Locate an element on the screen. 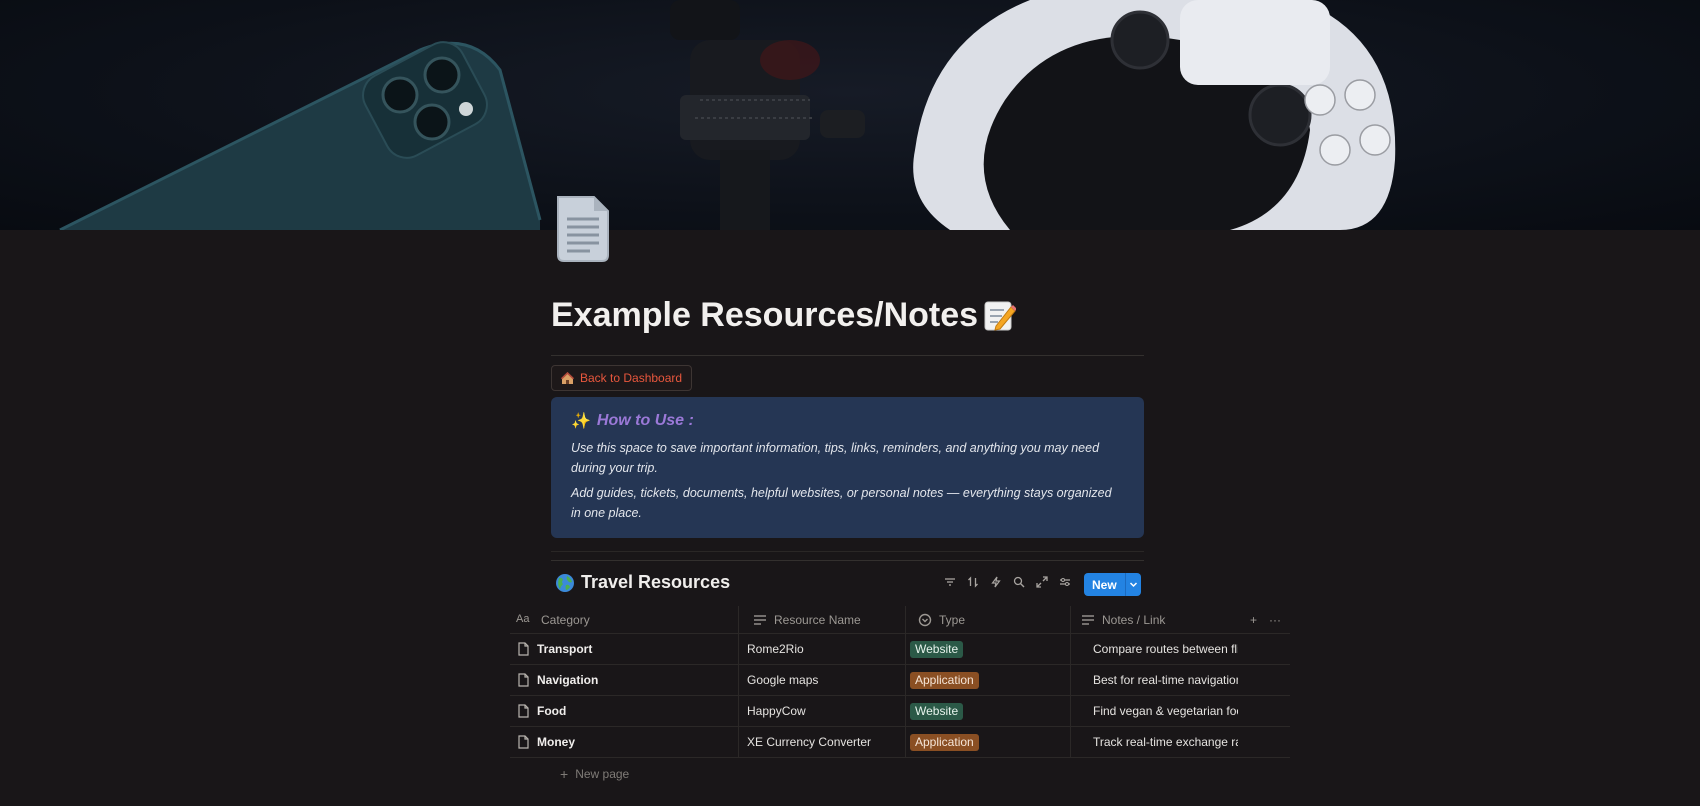 The image size is (1700, 806). page-title: Example Resources/Notes is located at coordinates (784, 315).